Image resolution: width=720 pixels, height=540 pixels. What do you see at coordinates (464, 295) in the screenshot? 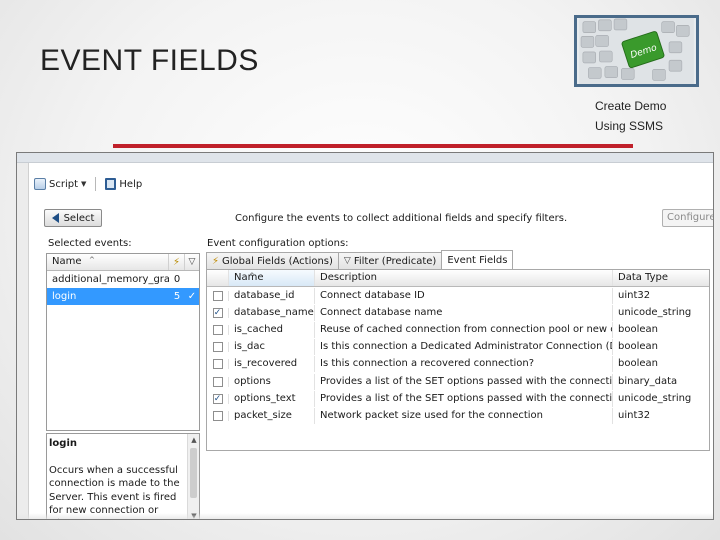
I see `field-description: Connect database ID` at bounding box center [464, 295].